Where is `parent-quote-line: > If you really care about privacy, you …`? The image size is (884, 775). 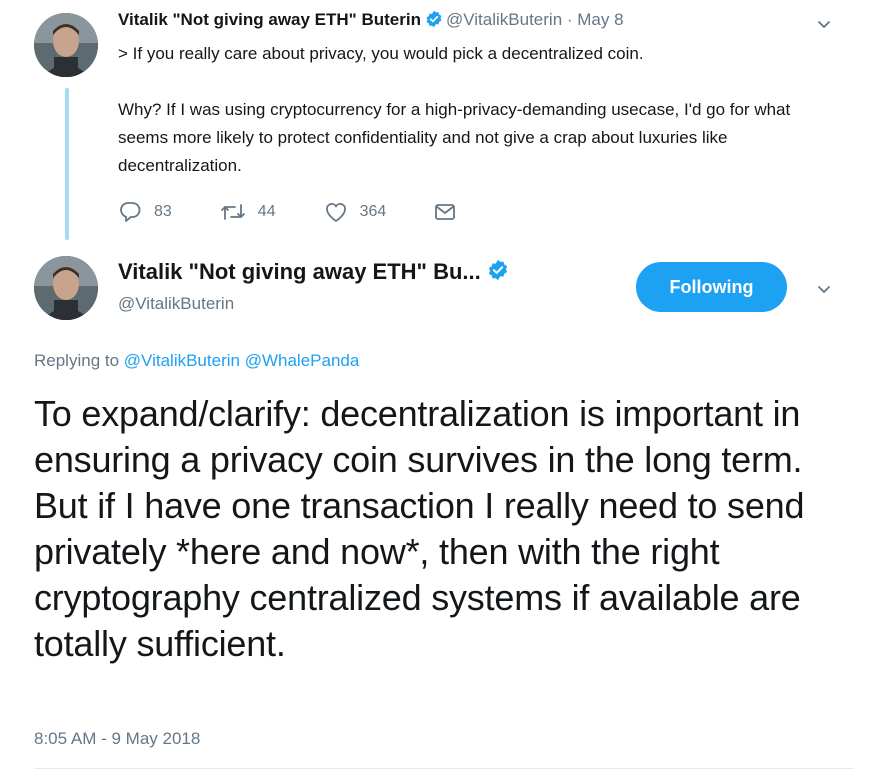 parent-quote-line: > If you really care about privacy, you … is located at coordinates (381, 53).